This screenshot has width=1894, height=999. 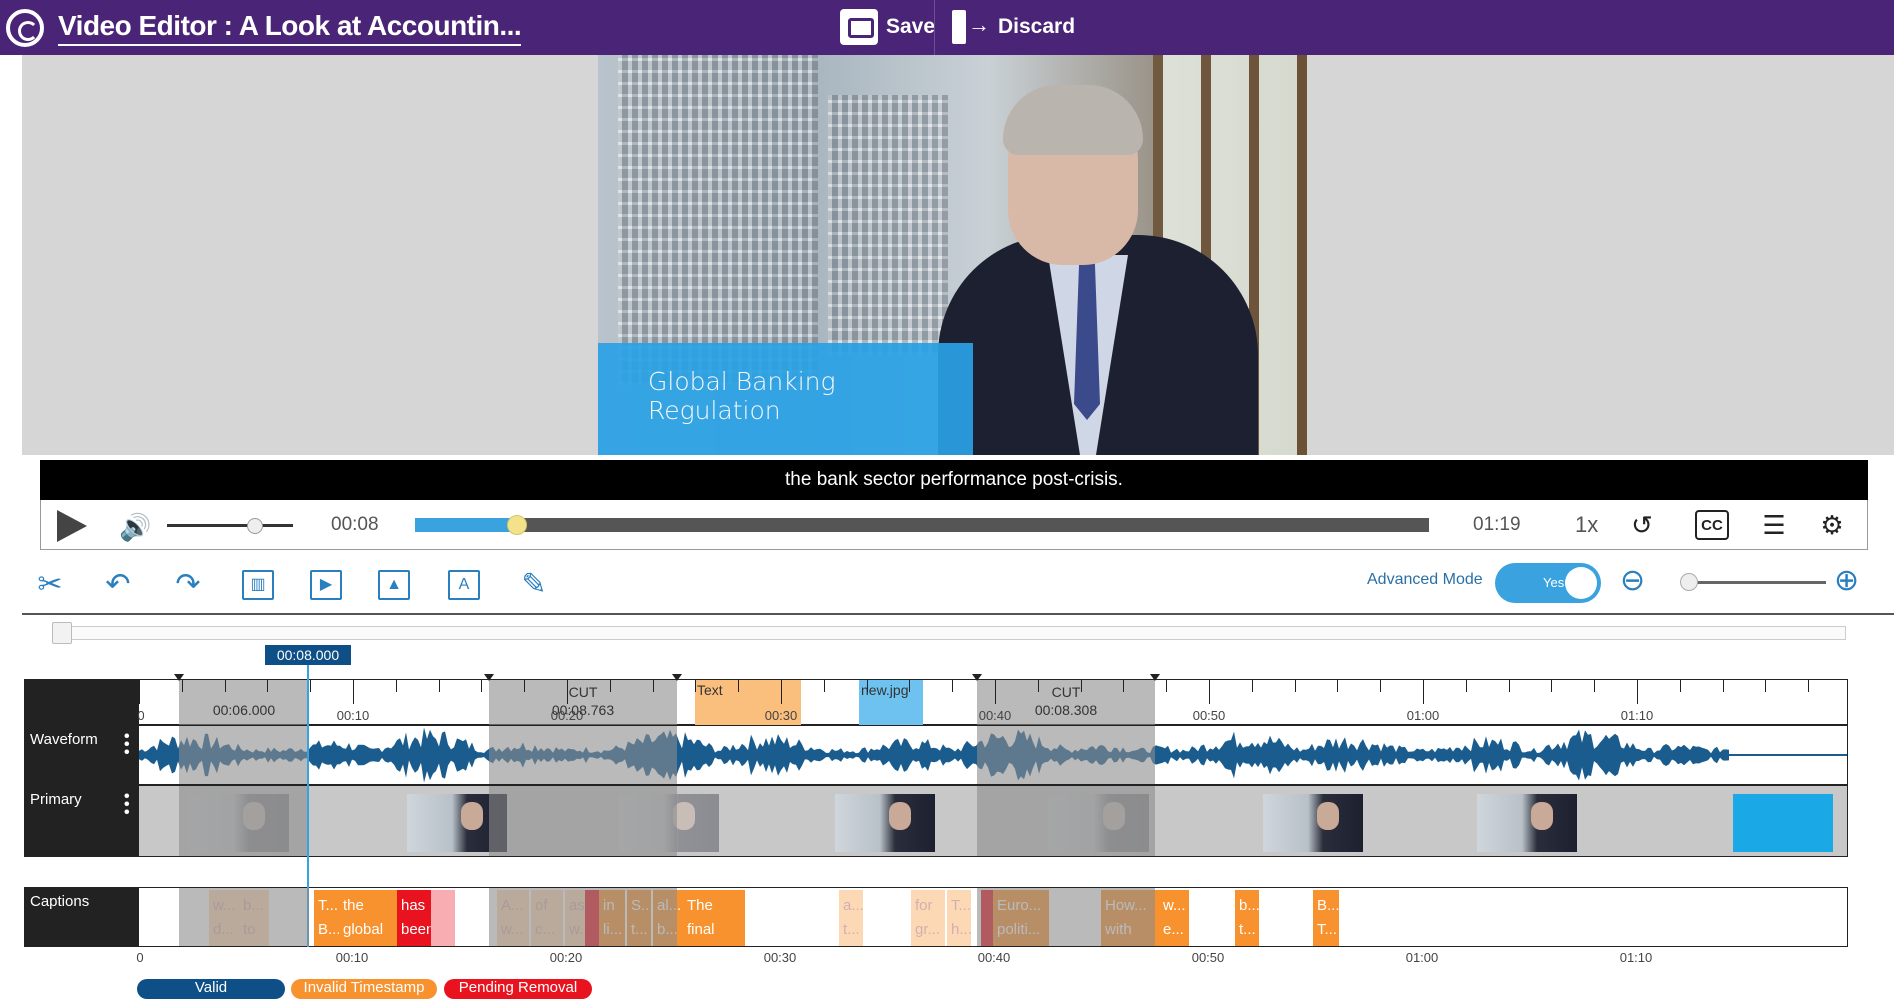 What do you see at coordinates (442, 918) in the screenshot?
I see `caption-block` at bounding box center [442, 918].